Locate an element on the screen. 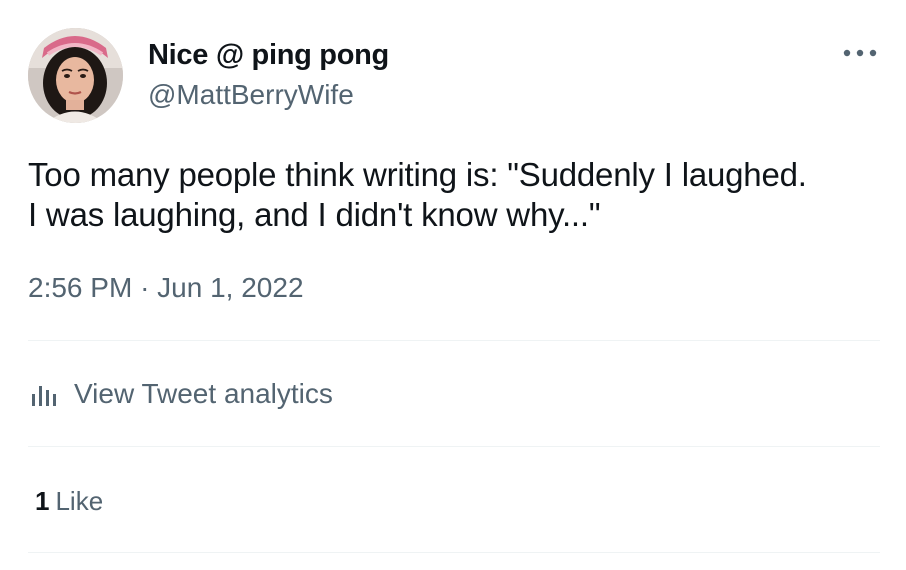  bar-chart-icon is located at coordinates (46, 394).